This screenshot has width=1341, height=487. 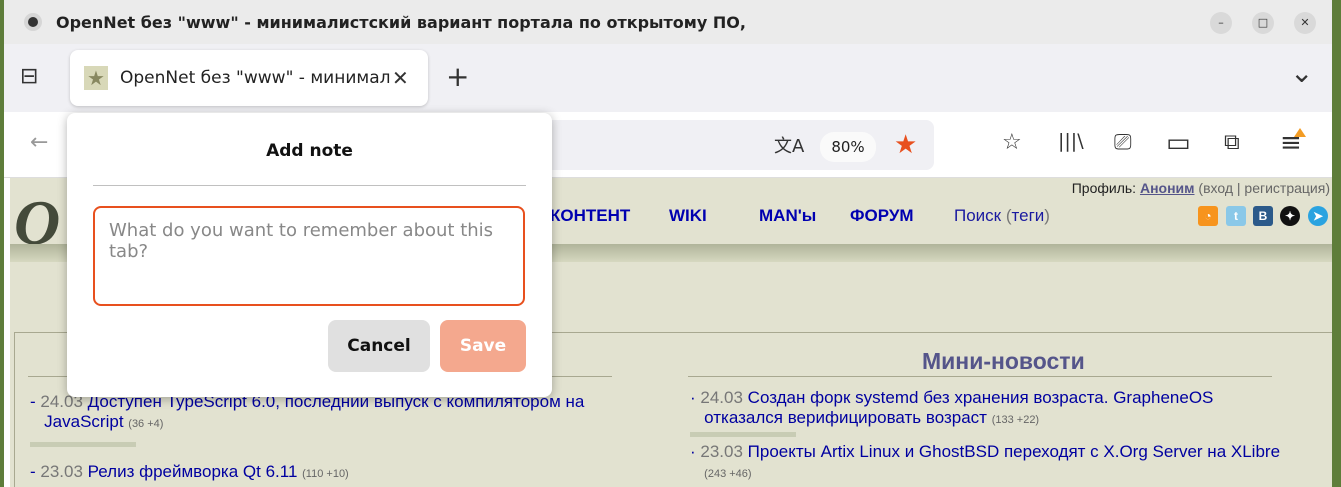 I want to click on save-button: Save, so click(x=483, y=346).